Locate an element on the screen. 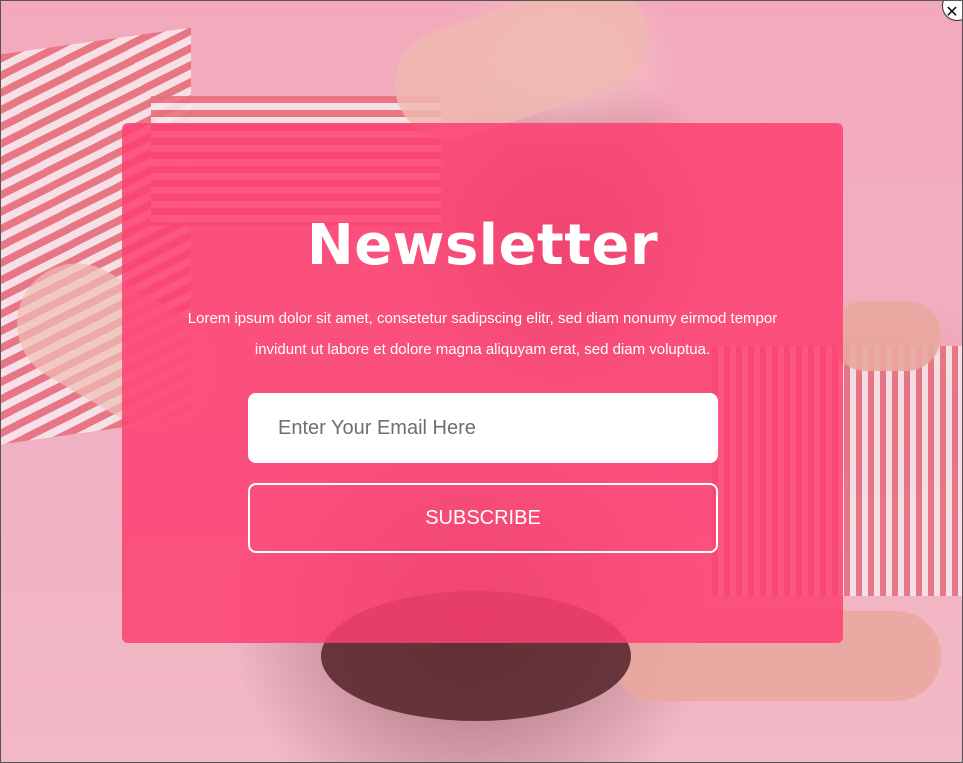  newsletter-title: Newsletter is located at coordinates (482, 245).